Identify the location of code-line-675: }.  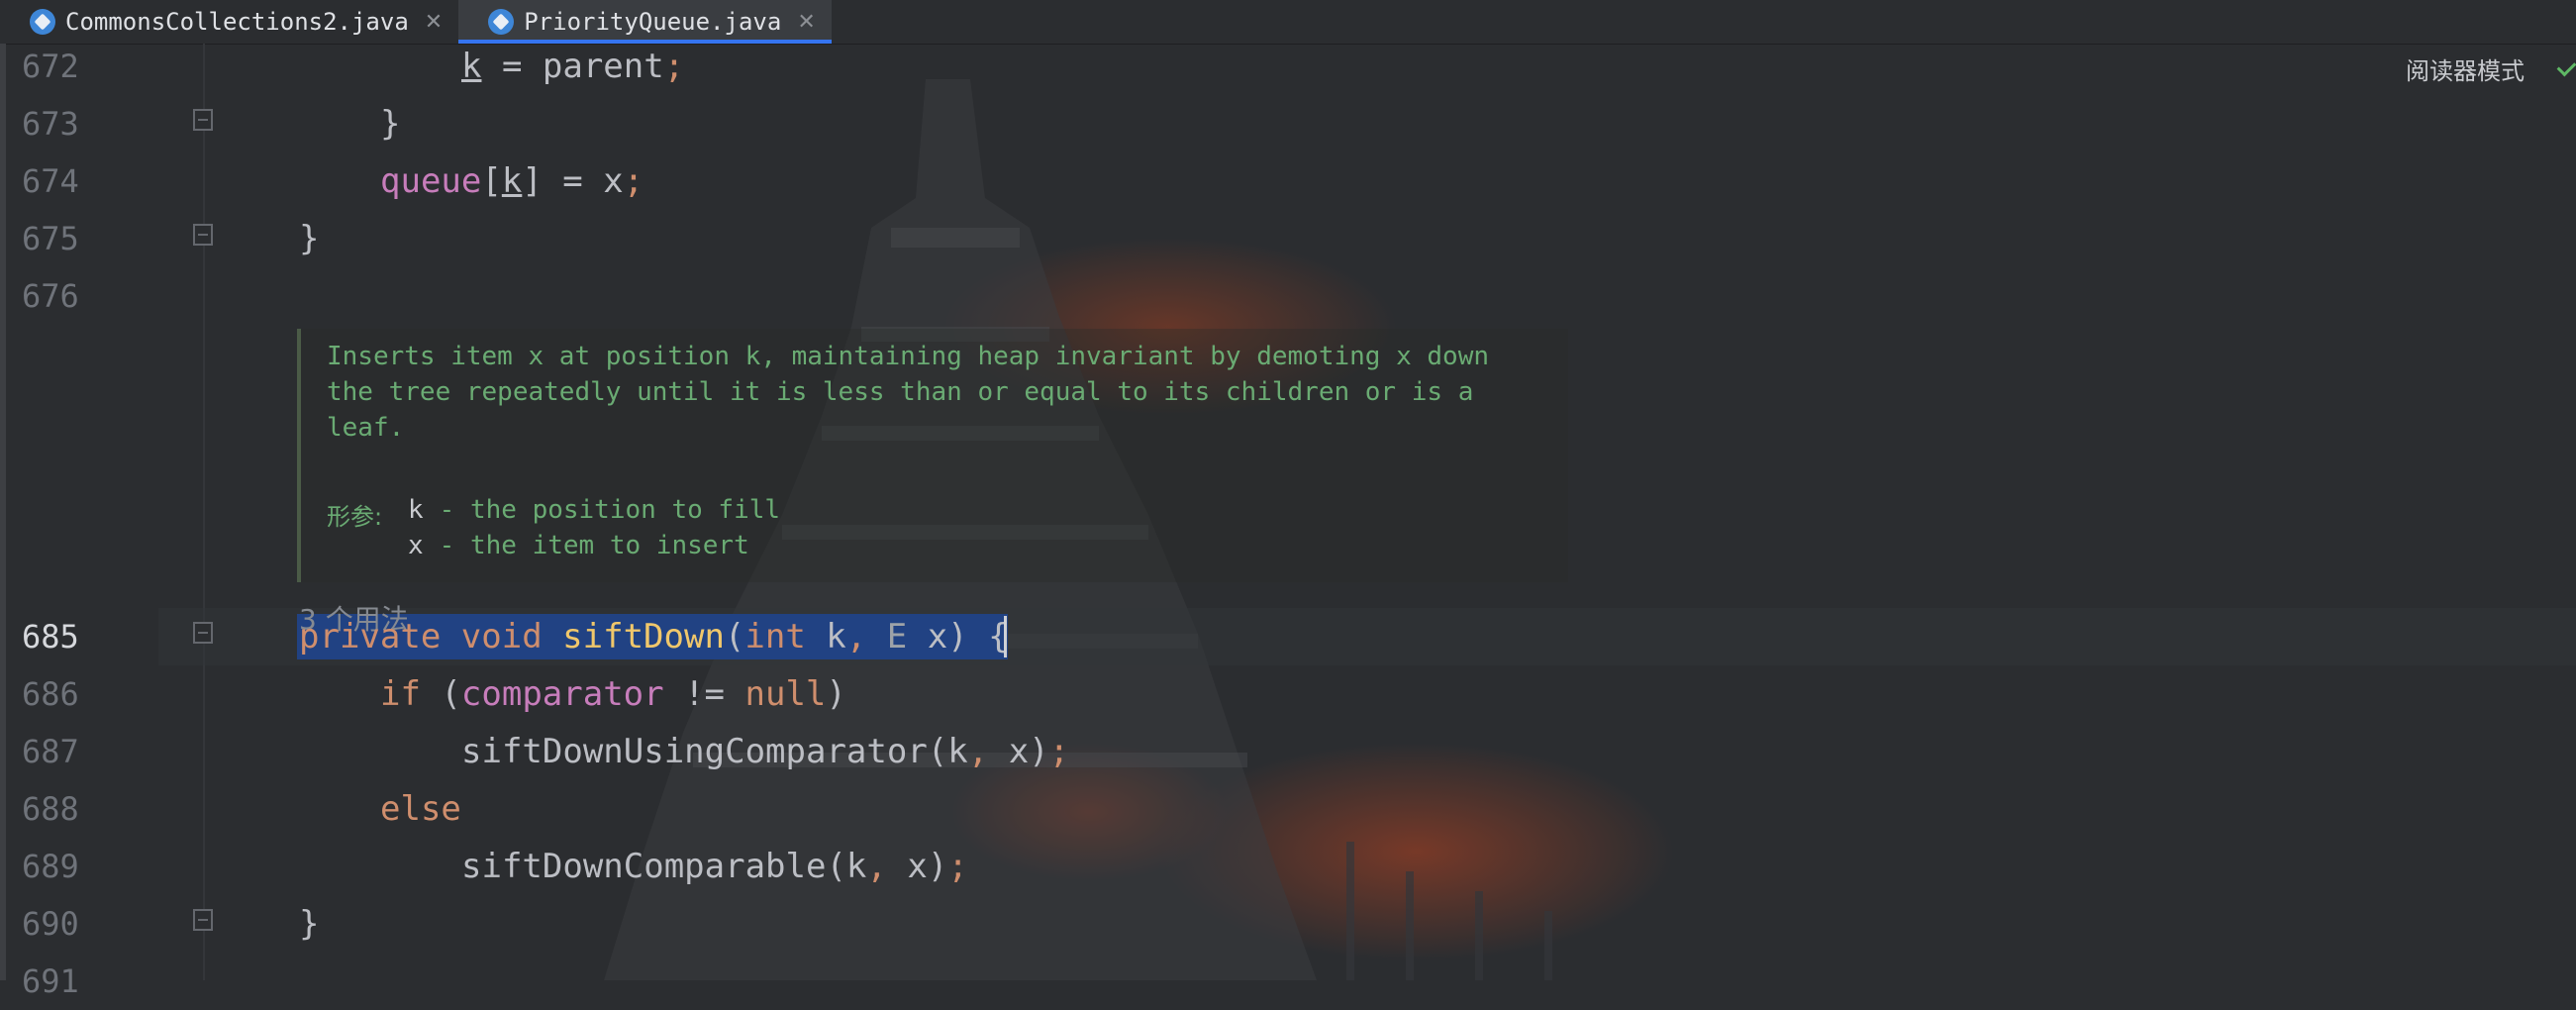
(310, 238).